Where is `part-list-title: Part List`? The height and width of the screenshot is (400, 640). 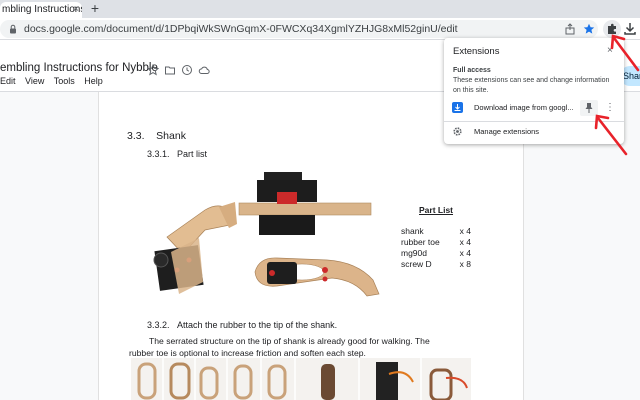
part-list-title: Part List is located at coordinates (436, 210).